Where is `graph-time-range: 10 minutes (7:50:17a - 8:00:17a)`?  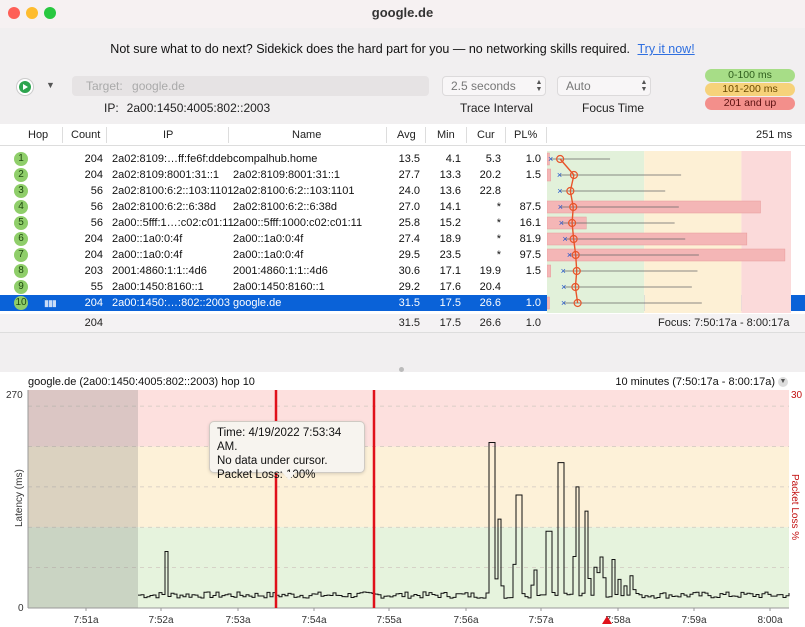 graph-time-range: 10 minutes (7:50:17a - 8:00:17a) is located at coordinates (695, 382).